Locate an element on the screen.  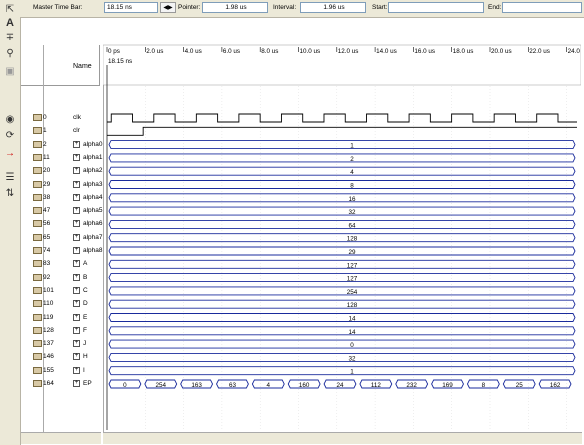
bus-value-label: 16 is located at coordinates (352, 199).